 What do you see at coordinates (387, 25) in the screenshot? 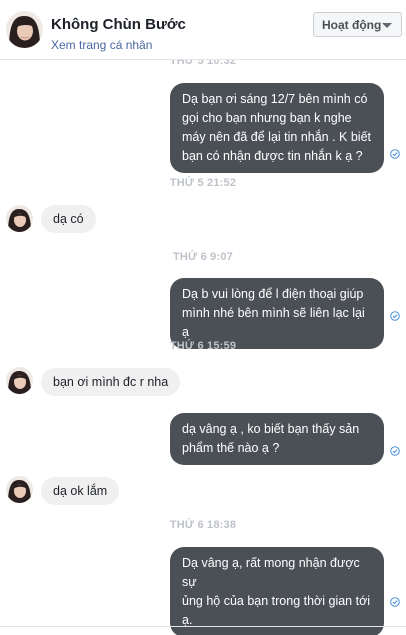
I see `chevron-down-icon` at bounding box center [387, 25].